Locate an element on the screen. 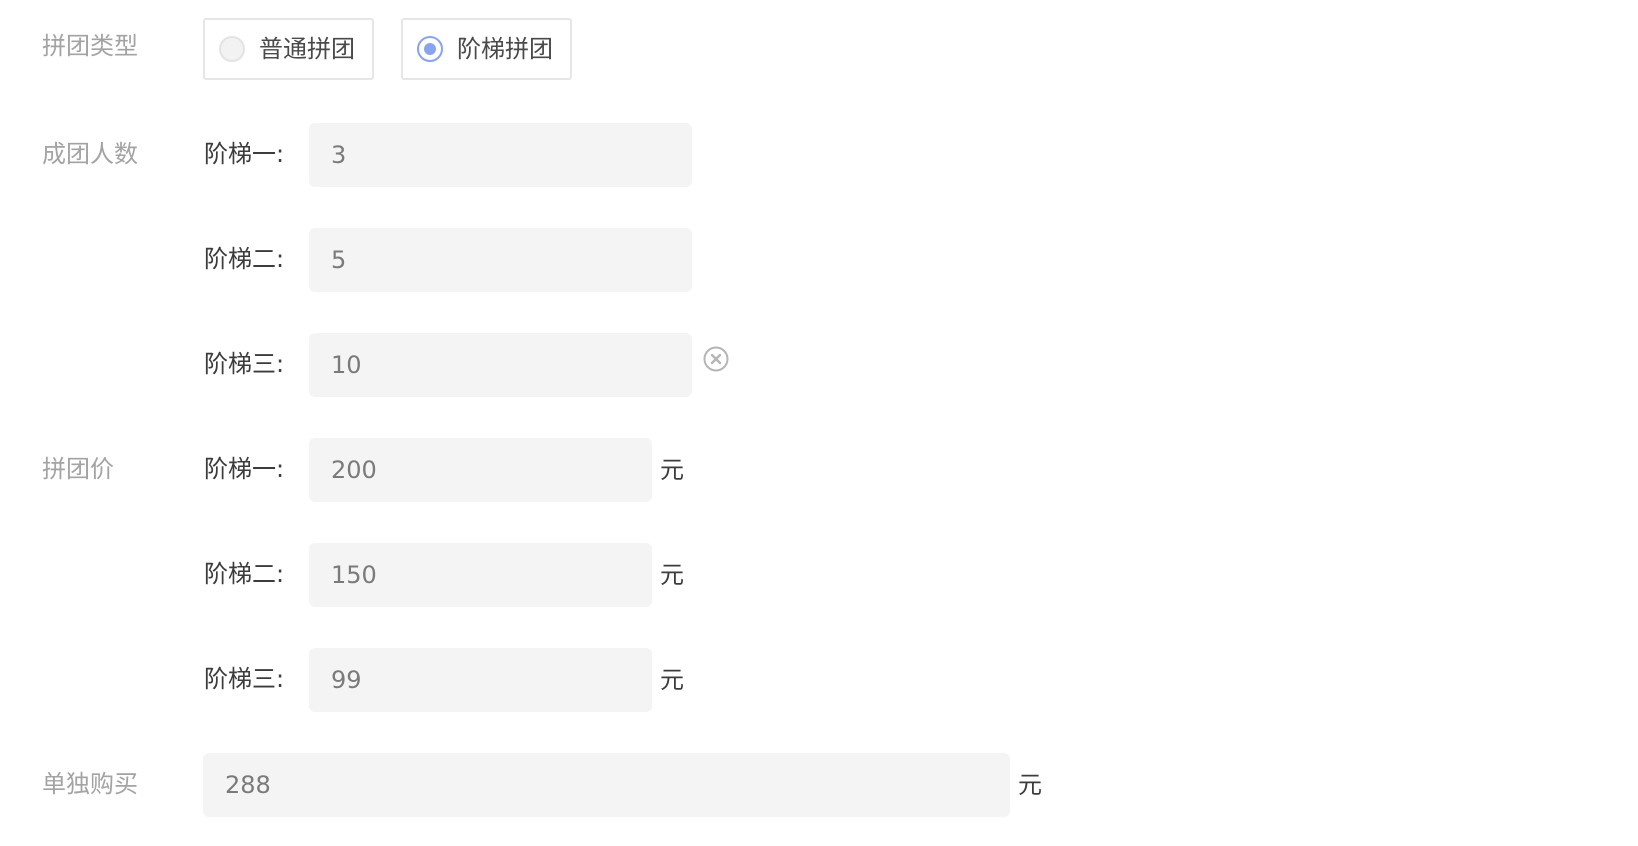 The image size is (1638, 846). group-price-tier-2-label: 阶梯二: is located at coordinates (244, 574).